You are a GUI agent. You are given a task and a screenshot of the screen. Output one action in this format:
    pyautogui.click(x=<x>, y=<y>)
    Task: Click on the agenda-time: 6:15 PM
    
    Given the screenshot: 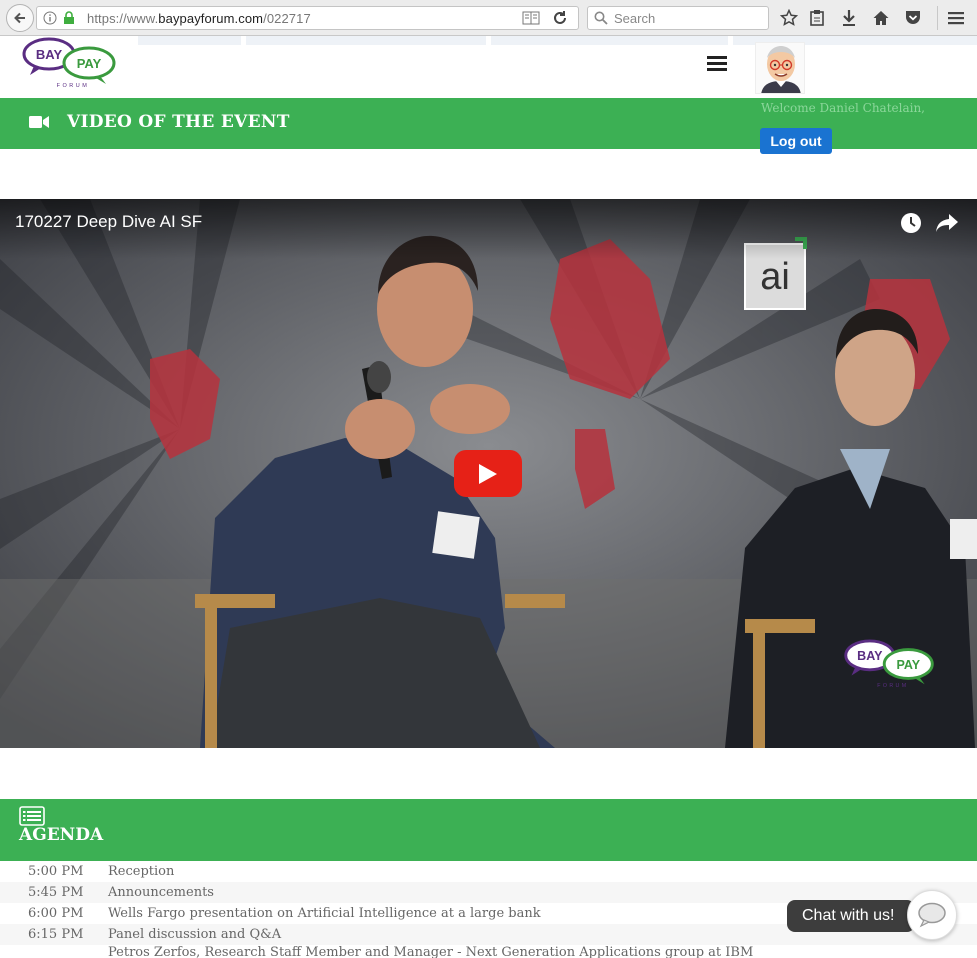 What is the action you would take?
    pyautogui.click(x=56, y=934)
    